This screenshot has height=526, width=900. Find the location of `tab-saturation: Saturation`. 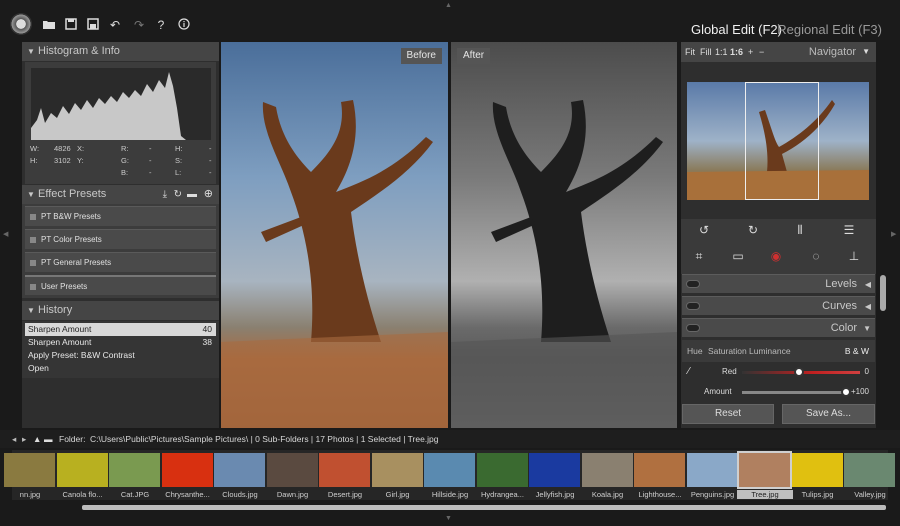

tab-saturation: Saturation is located at coordinates (727, 351).